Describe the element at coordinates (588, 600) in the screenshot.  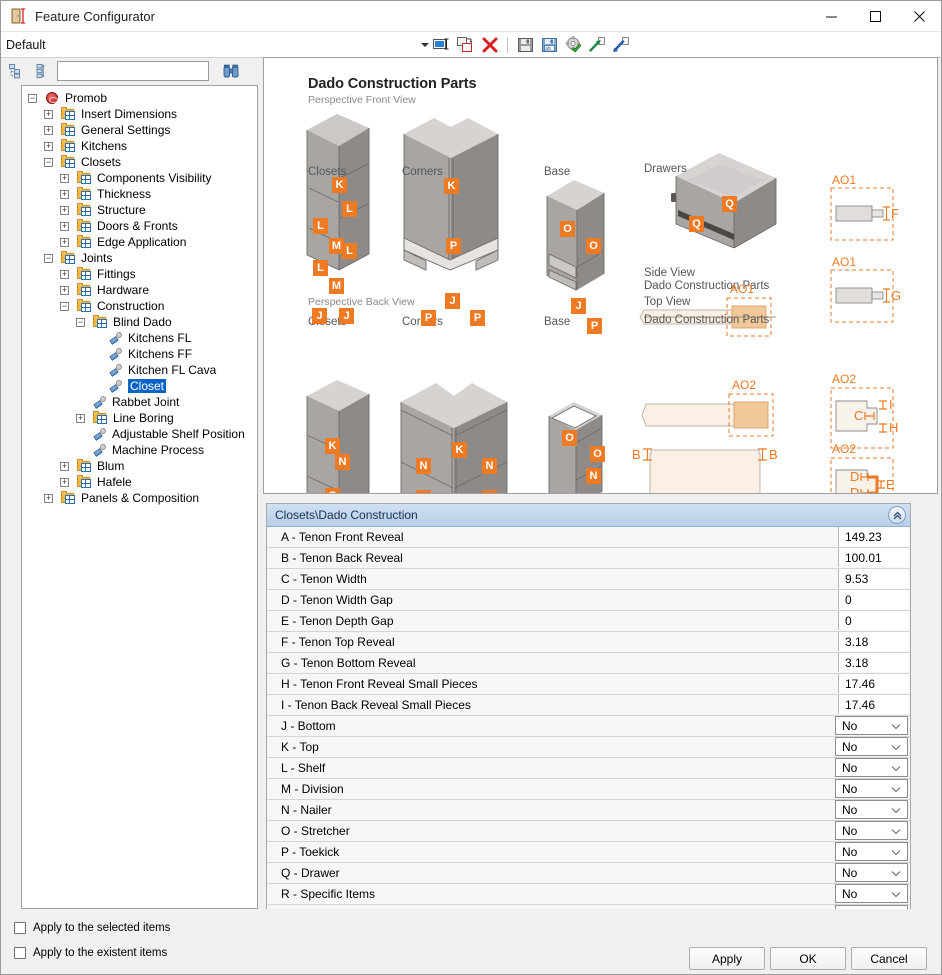
I see `property-row: D - Tenon Width Gap 0` at that location.